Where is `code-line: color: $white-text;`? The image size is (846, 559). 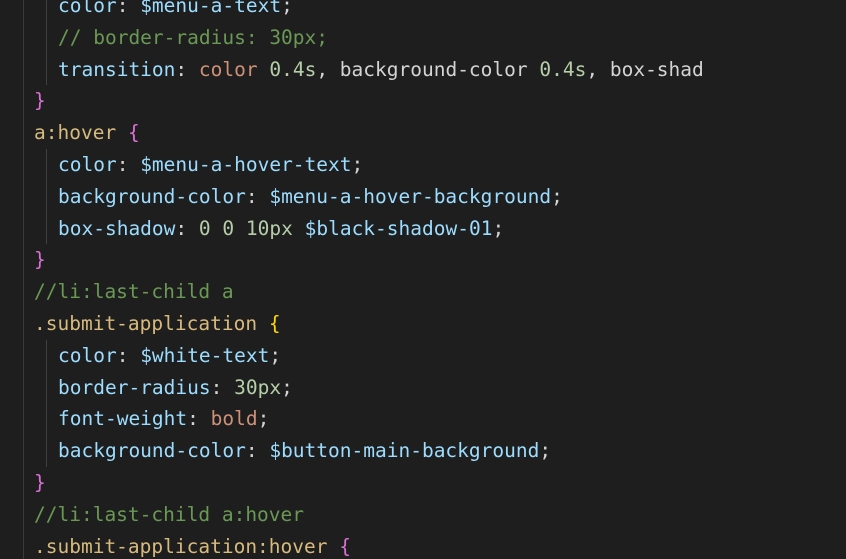
code-line: color: $white-text; is located at coordinates (369, 355).